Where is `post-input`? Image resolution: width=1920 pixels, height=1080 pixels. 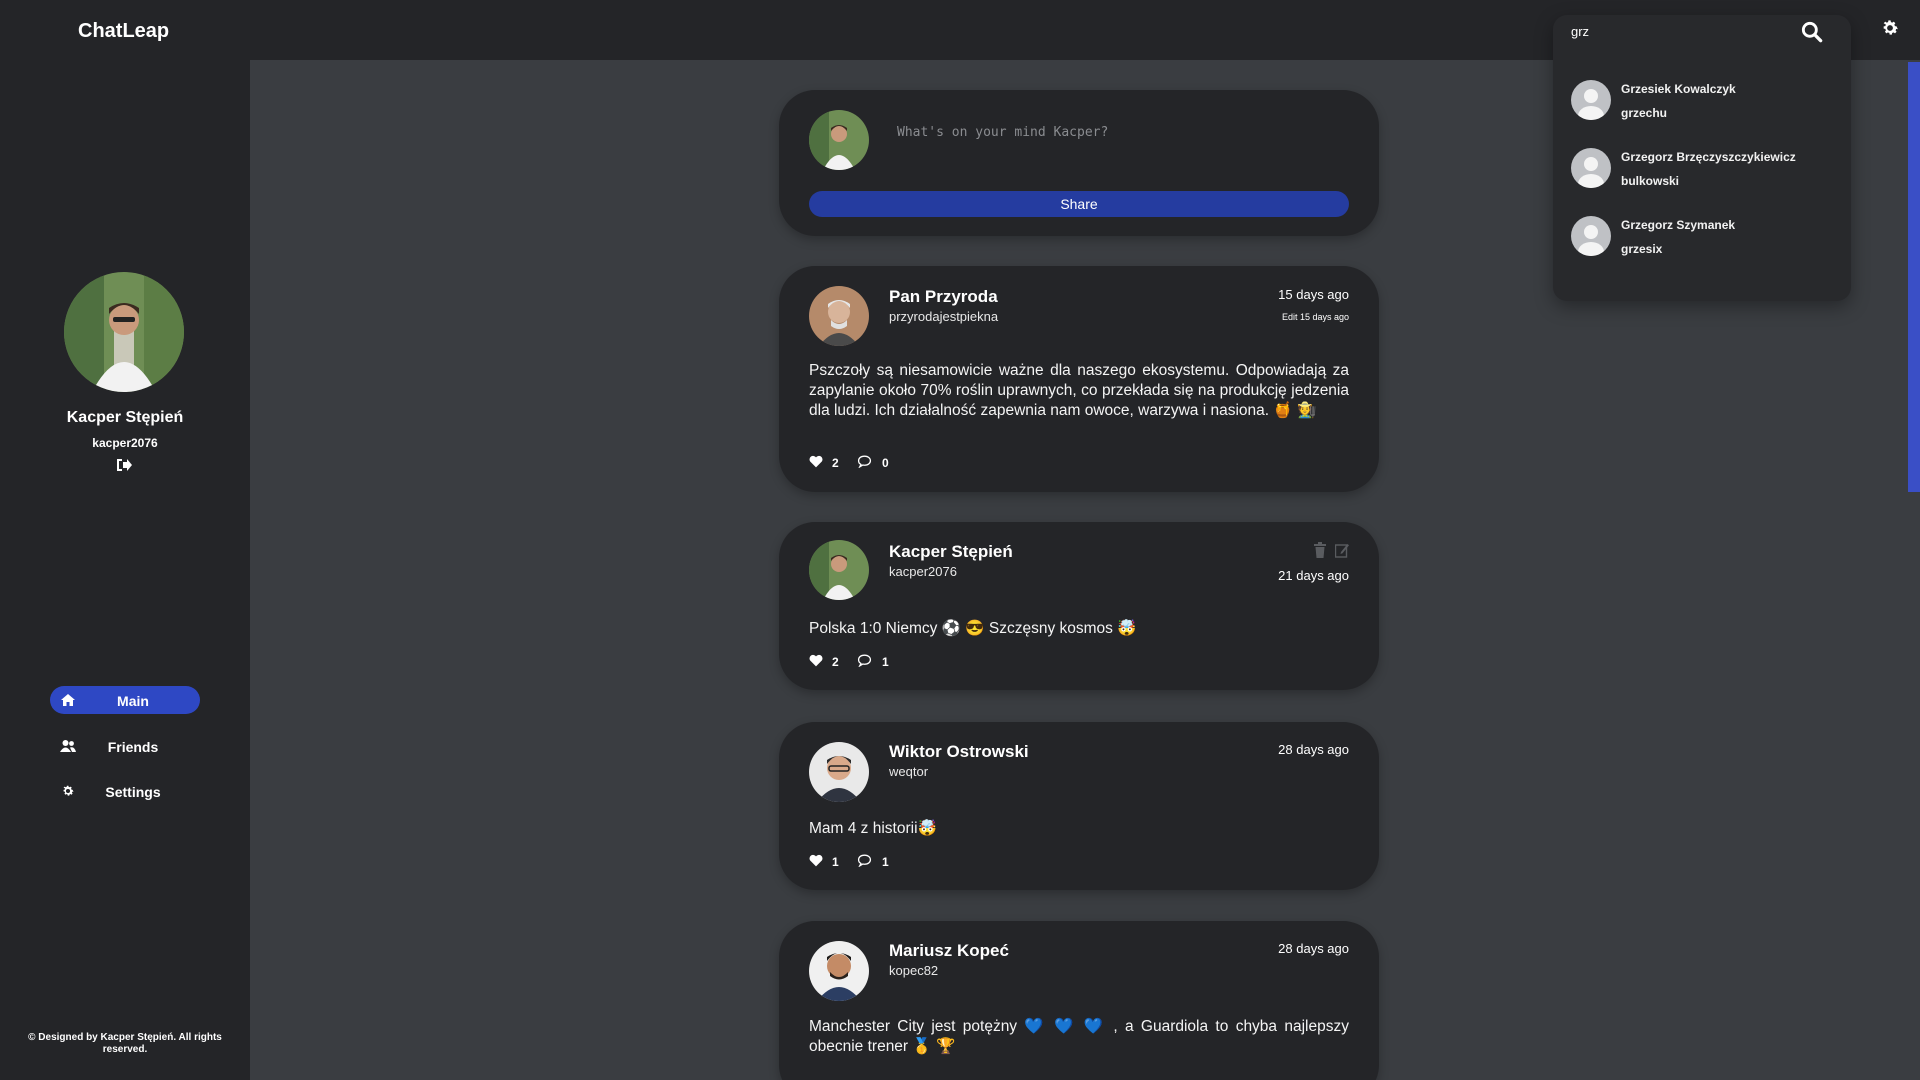 post-input is located at coordinates (1117, 132).